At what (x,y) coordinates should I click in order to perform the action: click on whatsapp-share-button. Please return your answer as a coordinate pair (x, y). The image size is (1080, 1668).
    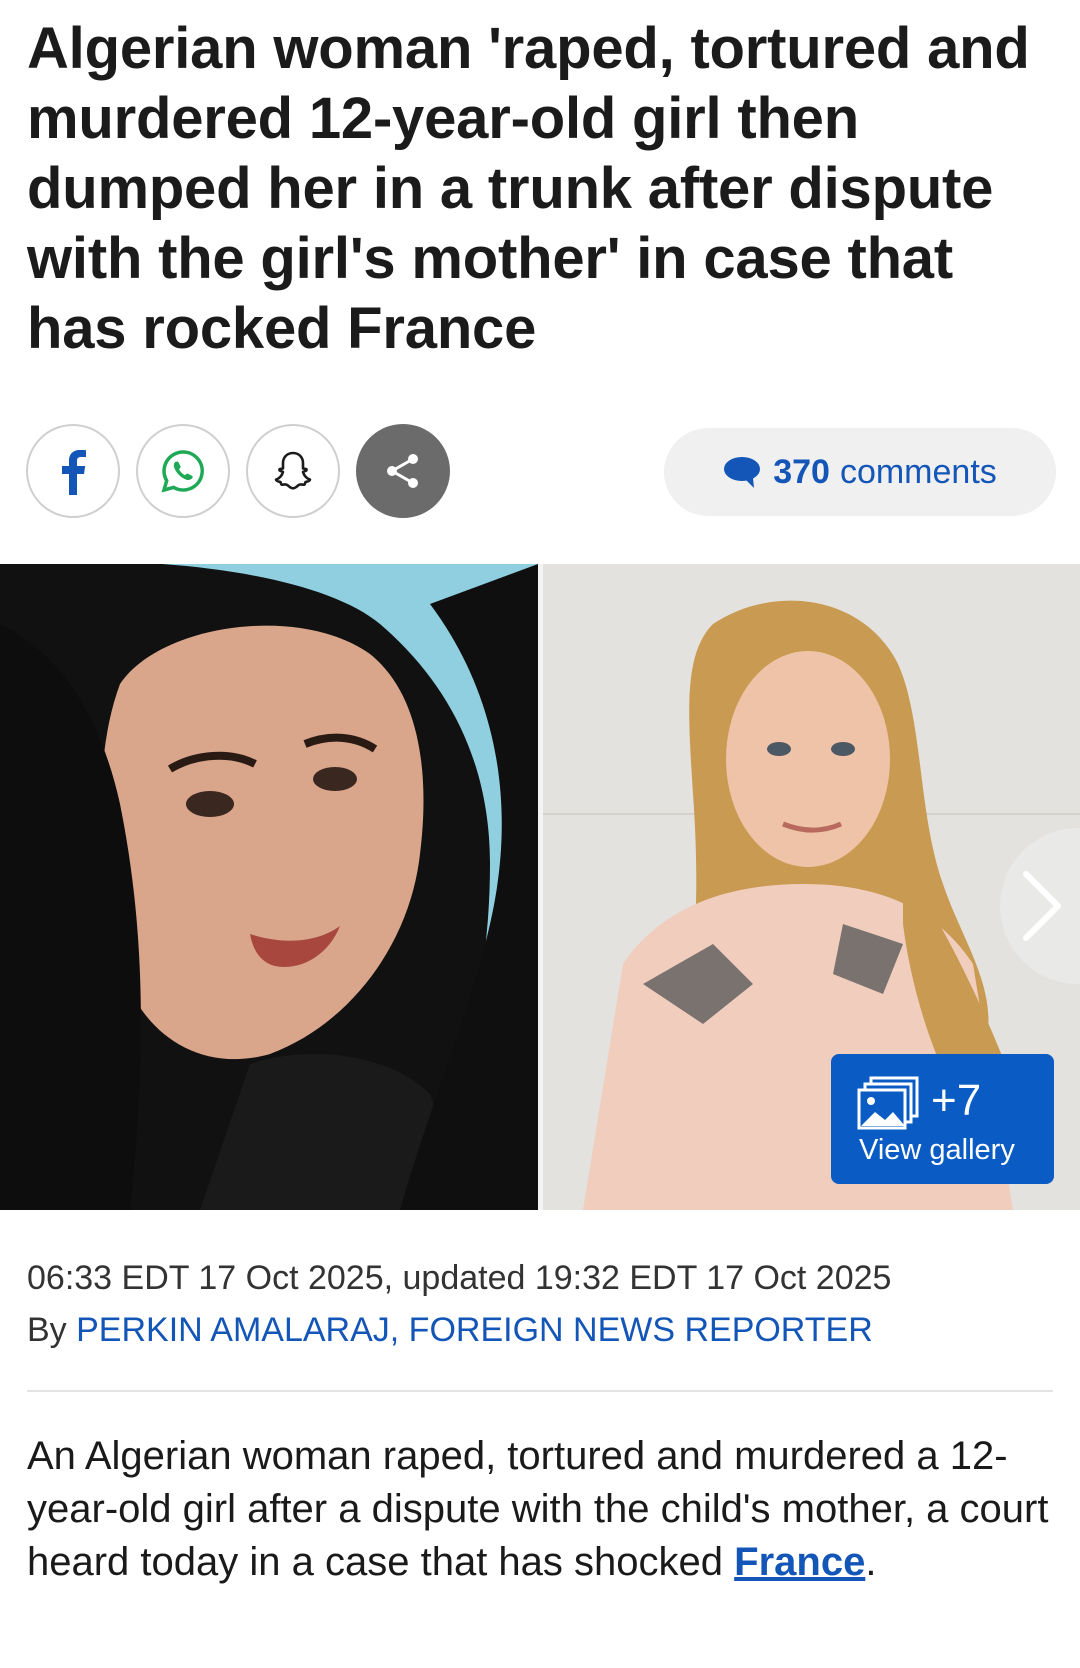
    Looking at the image, I should click on (183, 471).